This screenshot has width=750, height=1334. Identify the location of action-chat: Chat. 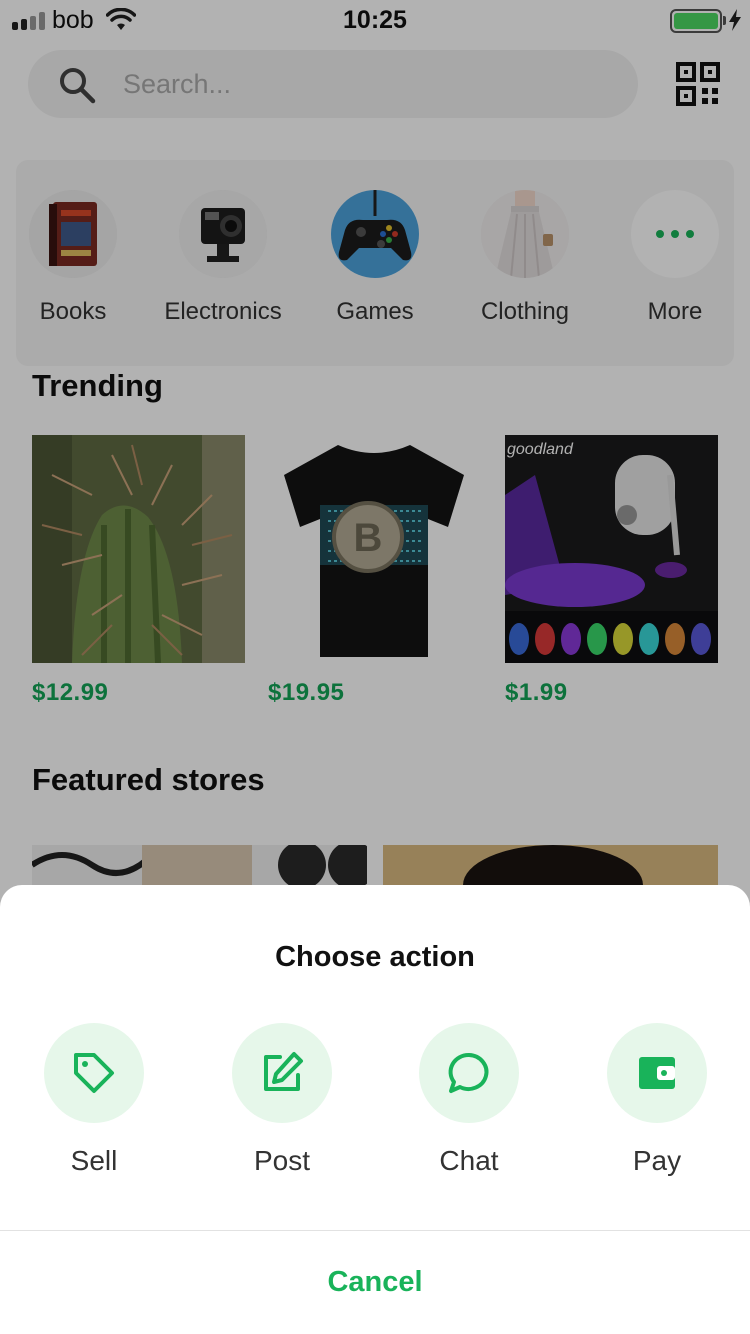
(469, 1100).